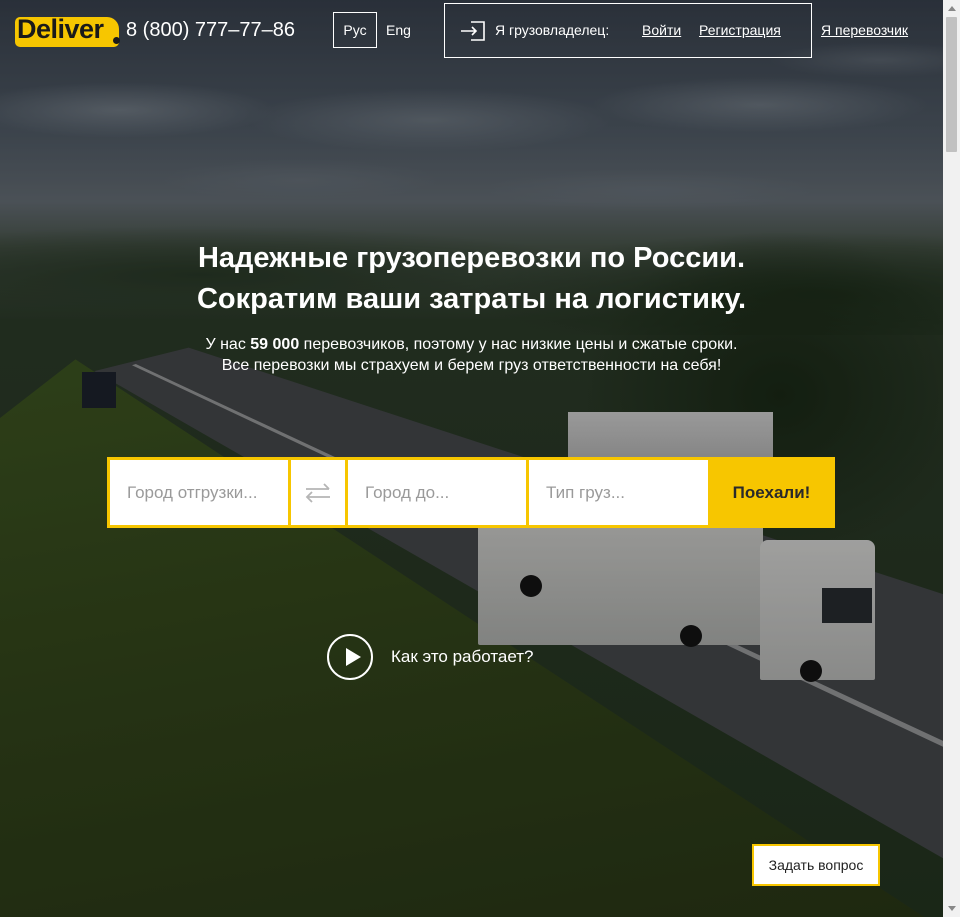  I want to click on swap-arrows-icon, so click(317, 492).